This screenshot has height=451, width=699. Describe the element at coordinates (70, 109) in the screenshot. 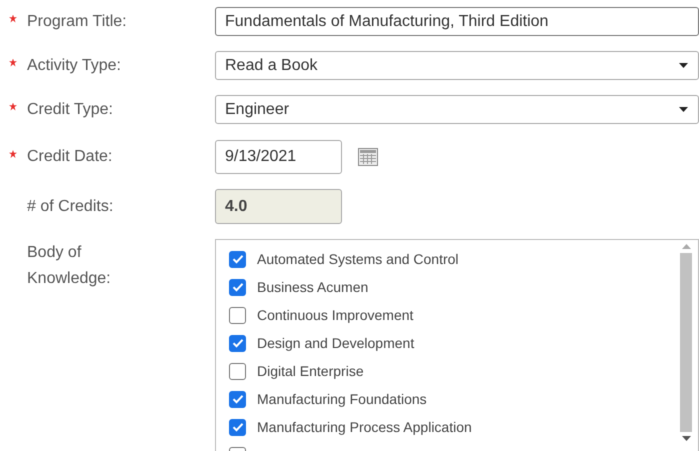

I see `field-label: Credit Type:` at that location.